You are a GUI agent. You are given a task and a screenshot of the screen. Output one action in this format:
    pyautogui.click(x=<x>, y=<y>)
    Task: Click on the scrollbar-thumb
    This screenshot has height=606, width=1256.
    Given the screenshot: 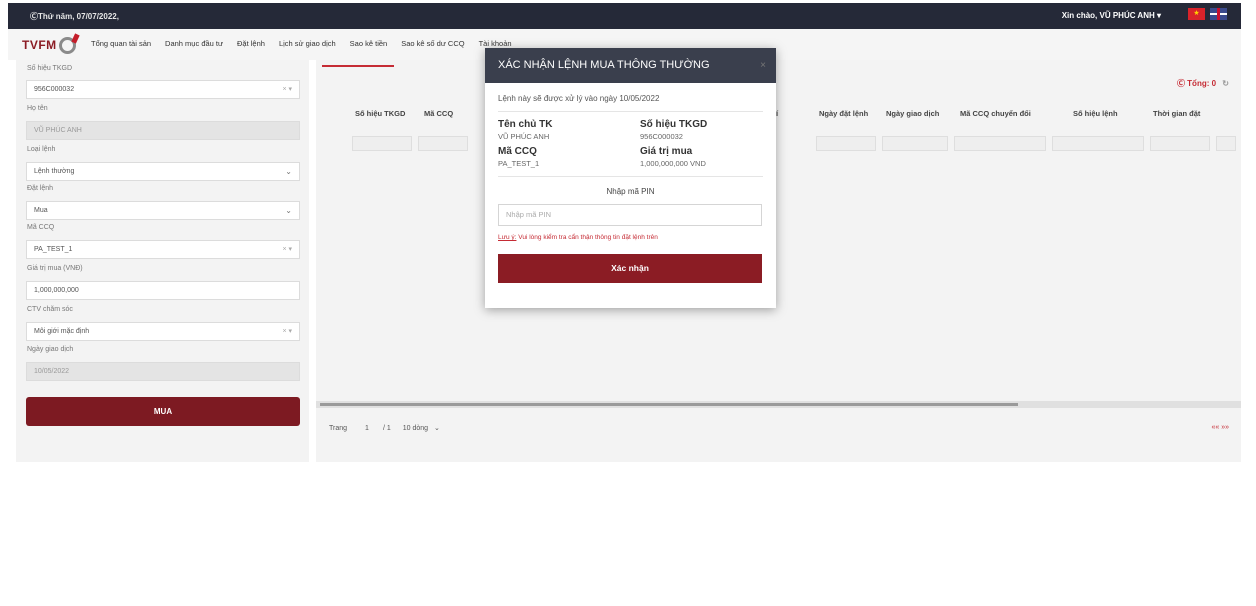 What is the action you would take?
    pyautogui.click(x=669, y=404)
    